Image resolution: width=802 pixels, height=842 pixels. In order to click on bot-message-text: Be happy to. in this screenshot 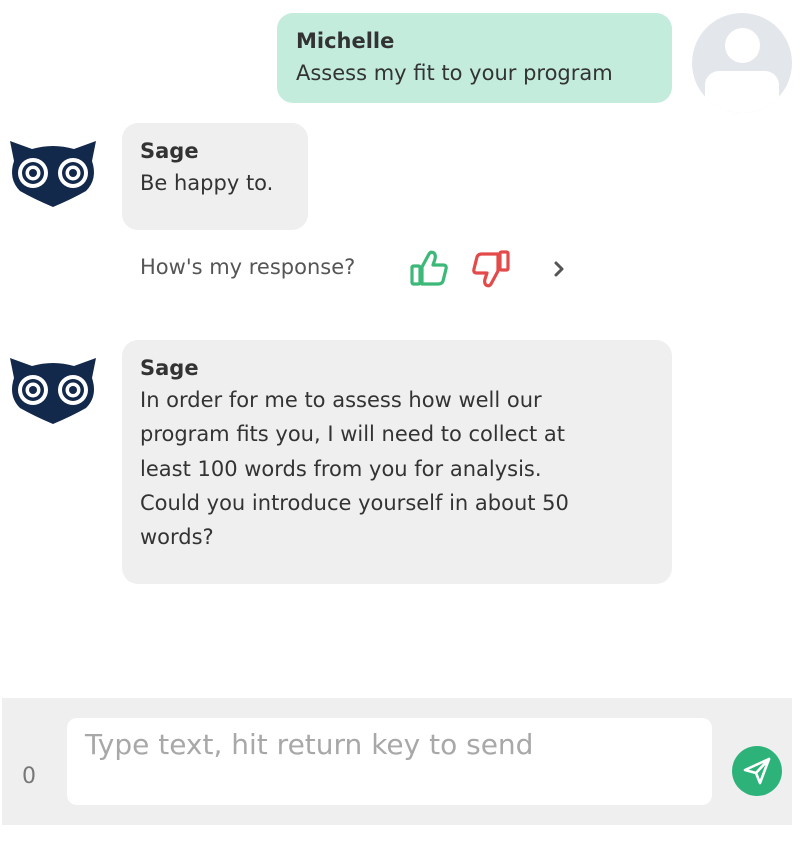, I will do `click(207, 183)`.